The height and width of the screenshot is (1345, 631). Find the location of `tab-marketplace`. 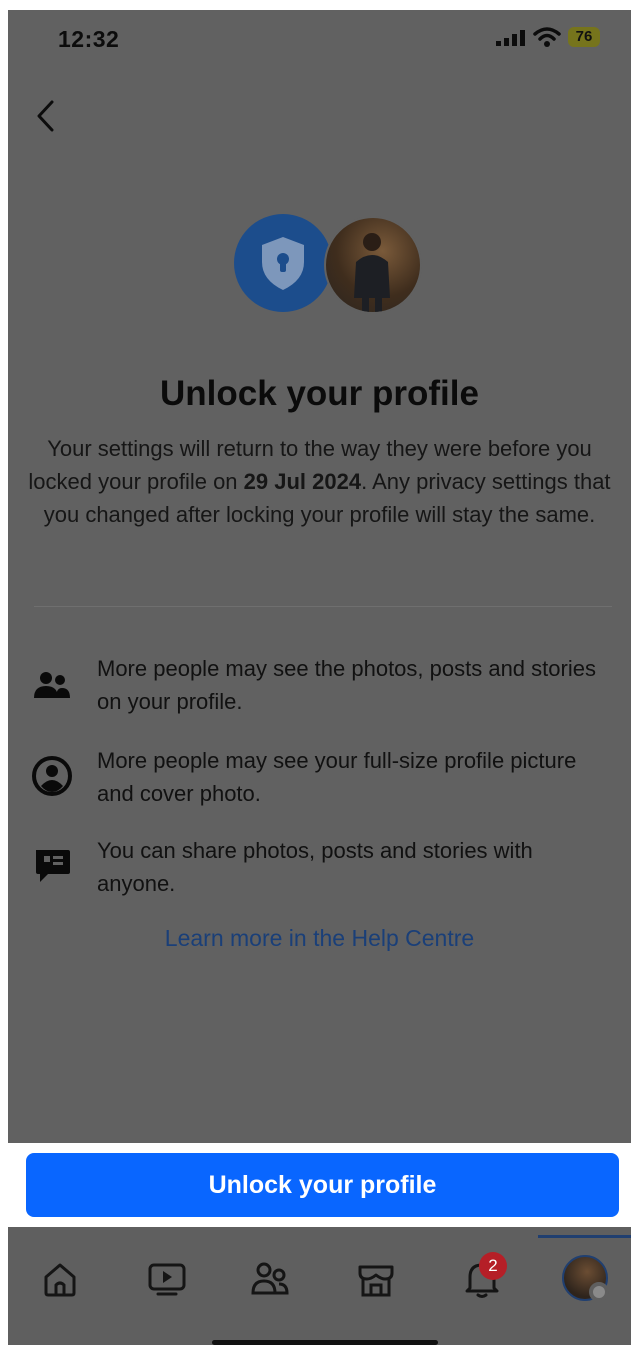

tab-marketplace is located at coordinates (376, 1279).